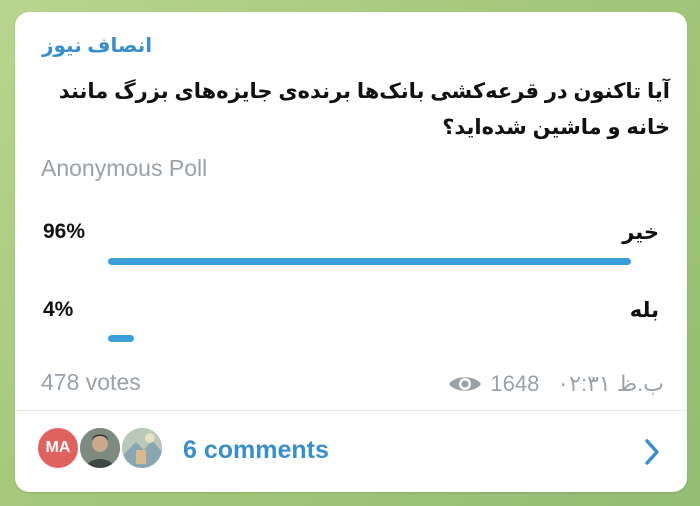 This screenshot has width=700, height=506. What do you see at coordinates (640, 232) in the screenshot?
I see `option-label: خیر` at bounding box center [640, 232].